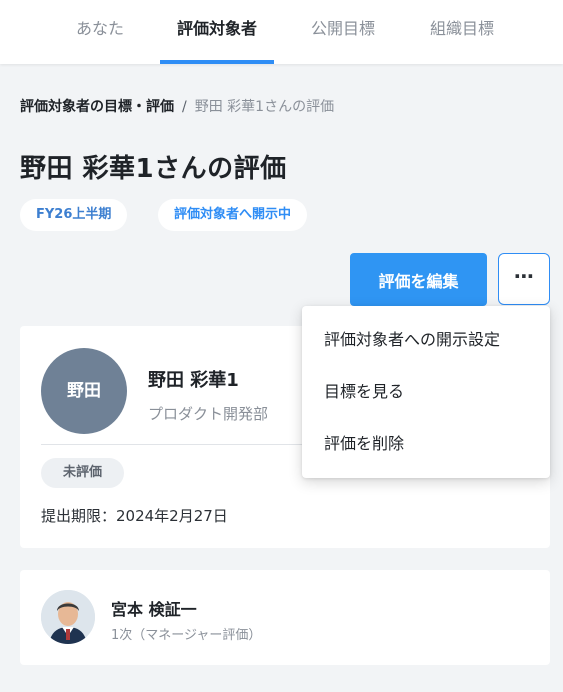 The image size is (563, 692). I want to click on evaluation-status-badge: 未評価, so click(83, 473).